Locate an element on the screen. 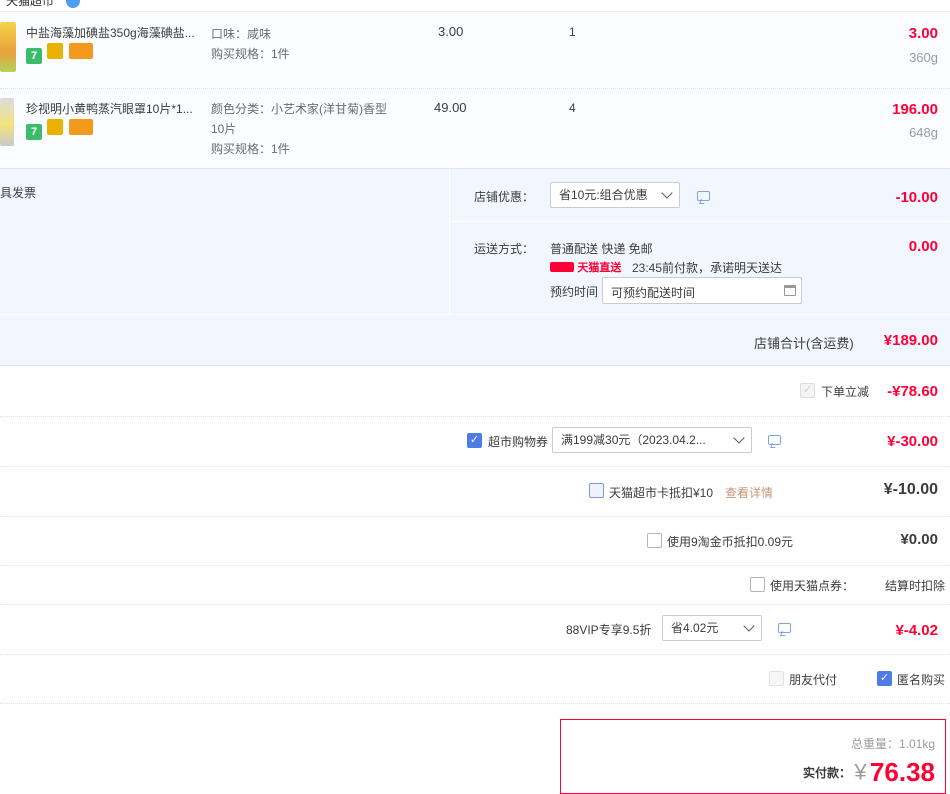 The width and height of the screenshot is (950, 794). friend-pay-checkbox is located at coordinates (776, 678).